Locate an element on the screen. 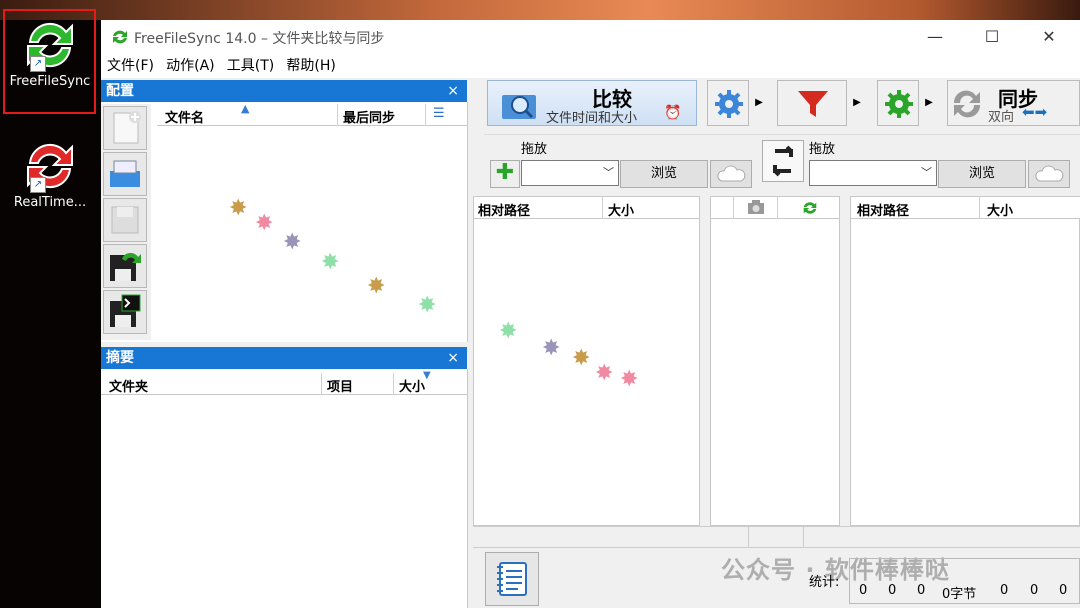  log-notebook-icon is located at coordinates (512, 579).